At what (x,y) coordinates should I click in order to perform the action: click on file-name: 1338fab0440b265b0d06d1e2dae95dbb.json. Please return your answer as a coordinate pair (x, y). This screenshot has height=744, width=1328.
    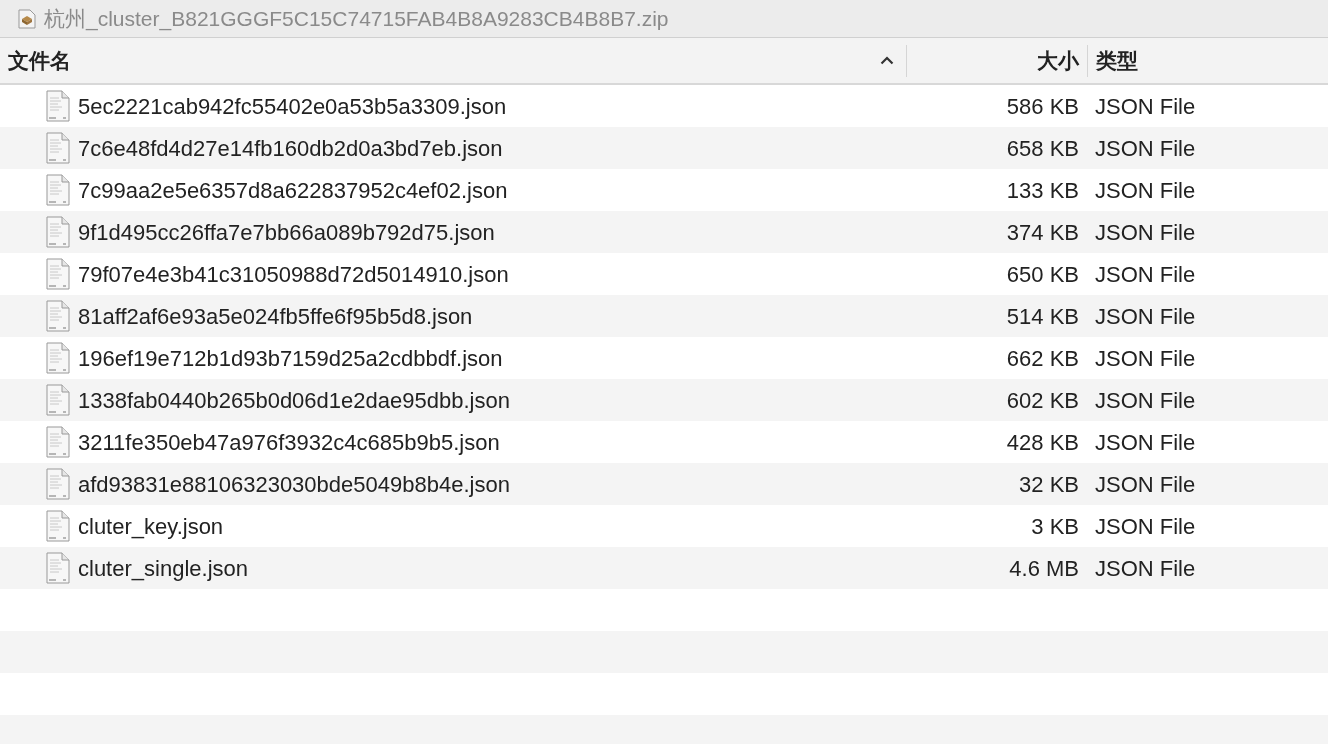
    Looking at the image, I should click on (294, 400).